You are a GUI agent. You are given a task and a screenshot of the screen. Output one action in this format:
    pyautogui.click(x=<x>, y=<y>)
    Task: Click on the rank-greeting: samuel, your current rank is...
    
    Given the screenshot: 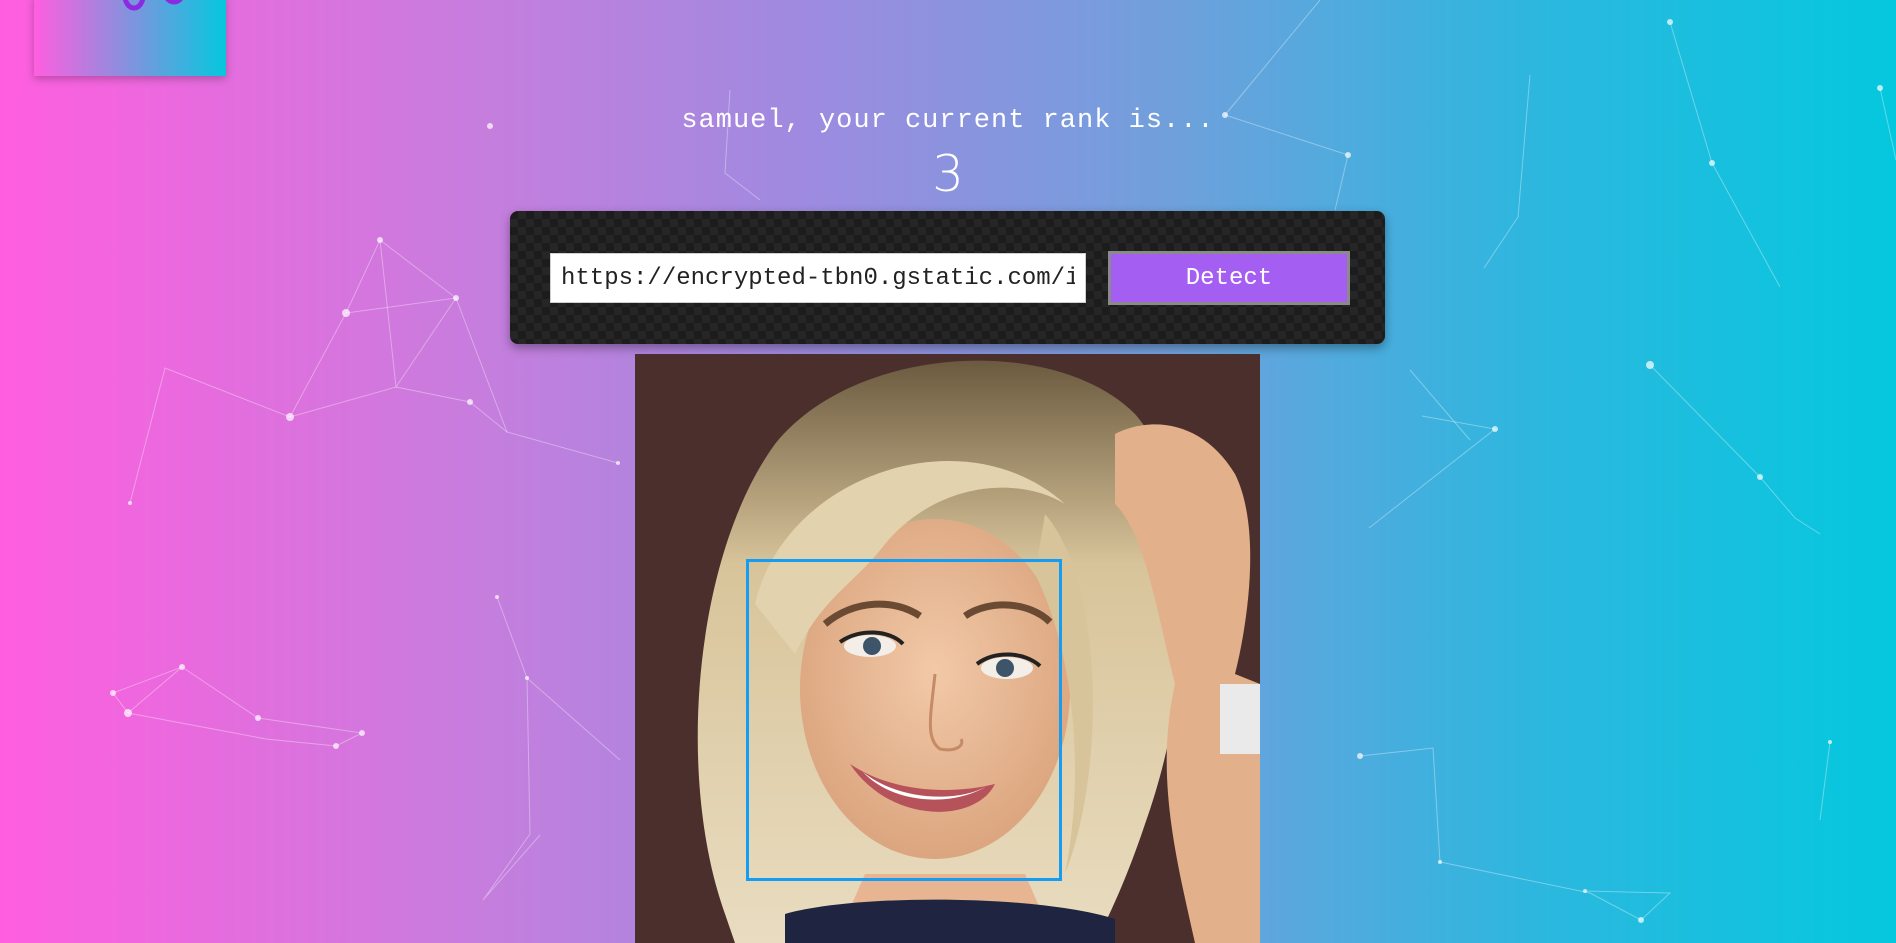 What is the action you would take?
    pyautogui.click(x=948, y=121)
    